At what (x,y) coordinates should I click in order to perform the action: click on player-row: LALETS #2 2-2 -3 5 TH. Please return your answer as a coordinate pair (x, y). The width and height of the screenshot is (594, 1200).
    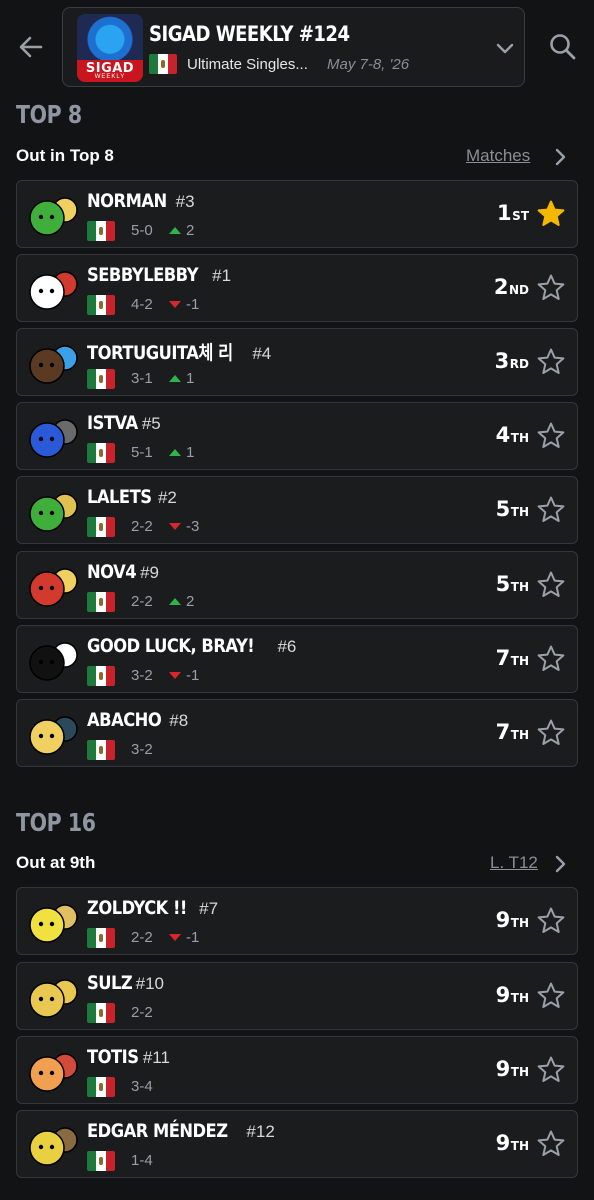
    Looking at the image, I should click on (297, 510).